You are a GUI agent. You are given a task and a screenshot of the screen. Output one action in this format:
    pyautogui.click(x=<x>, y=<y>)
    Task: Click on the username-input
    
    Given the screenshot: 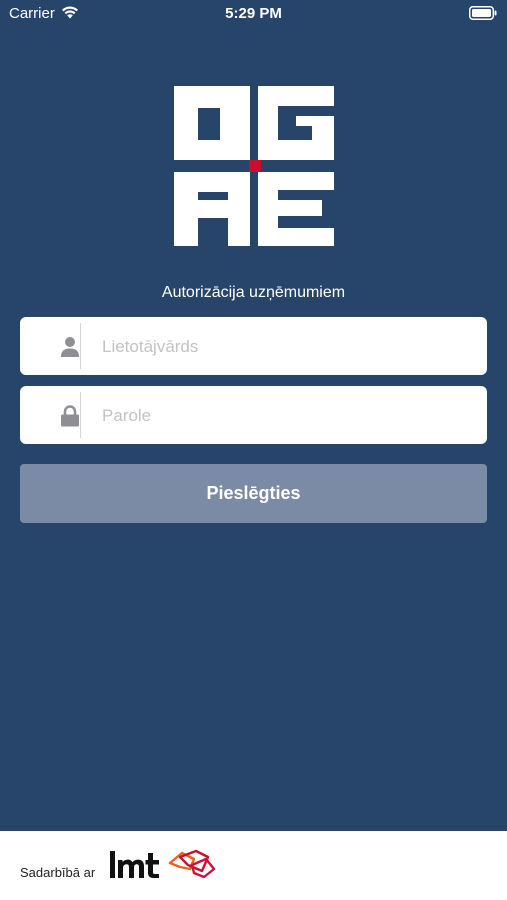 What is the action you would take?
    pyautogui.click(x=287, y=347)
    